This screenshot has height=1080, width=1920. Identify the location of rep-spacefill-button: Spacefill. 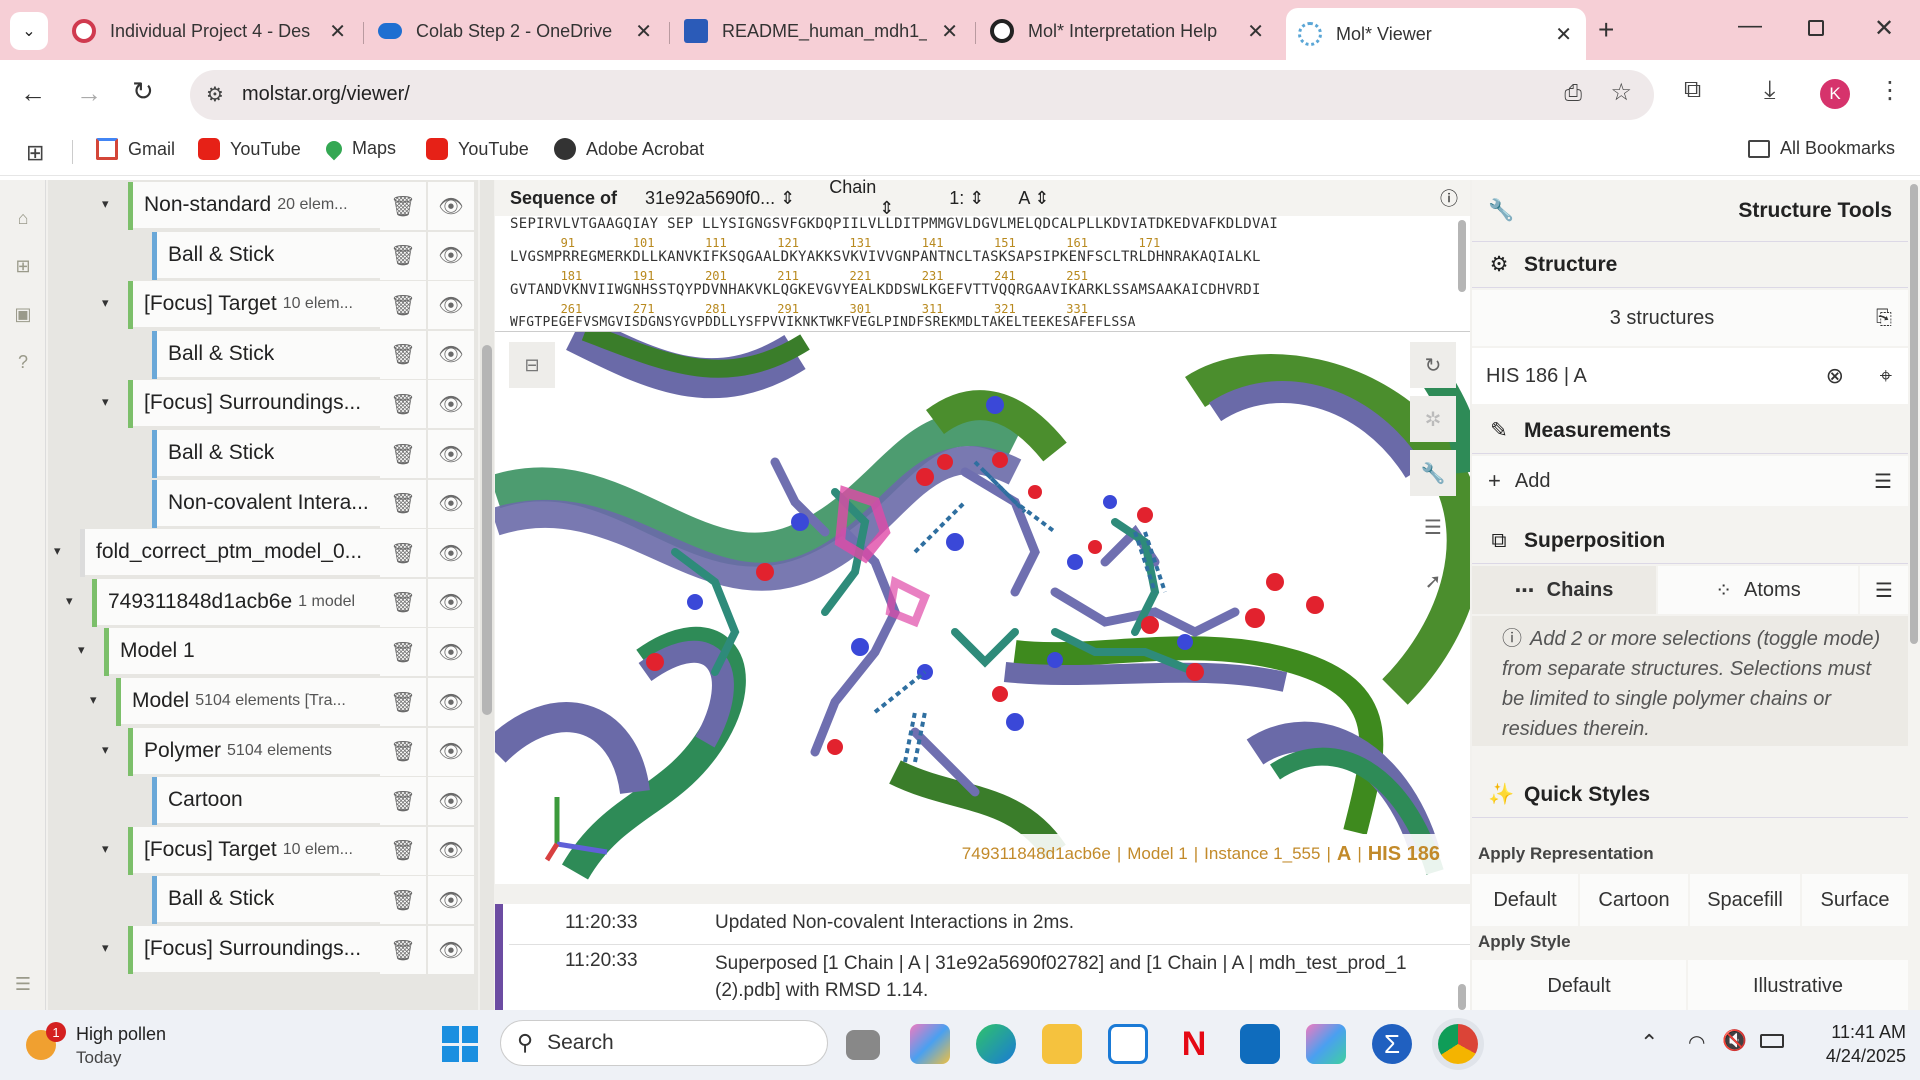
(1745, 900).